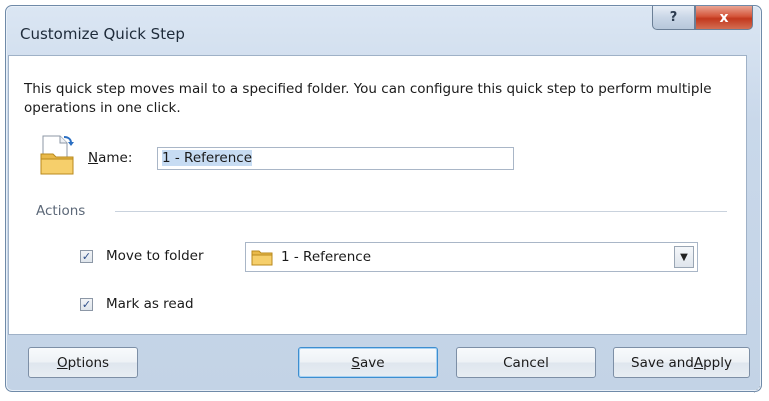  What do you see at coordinates (150, 304) in the screenshot?
I see `mark-as-read-label: Mark as read` at bounding box center [150, 304].